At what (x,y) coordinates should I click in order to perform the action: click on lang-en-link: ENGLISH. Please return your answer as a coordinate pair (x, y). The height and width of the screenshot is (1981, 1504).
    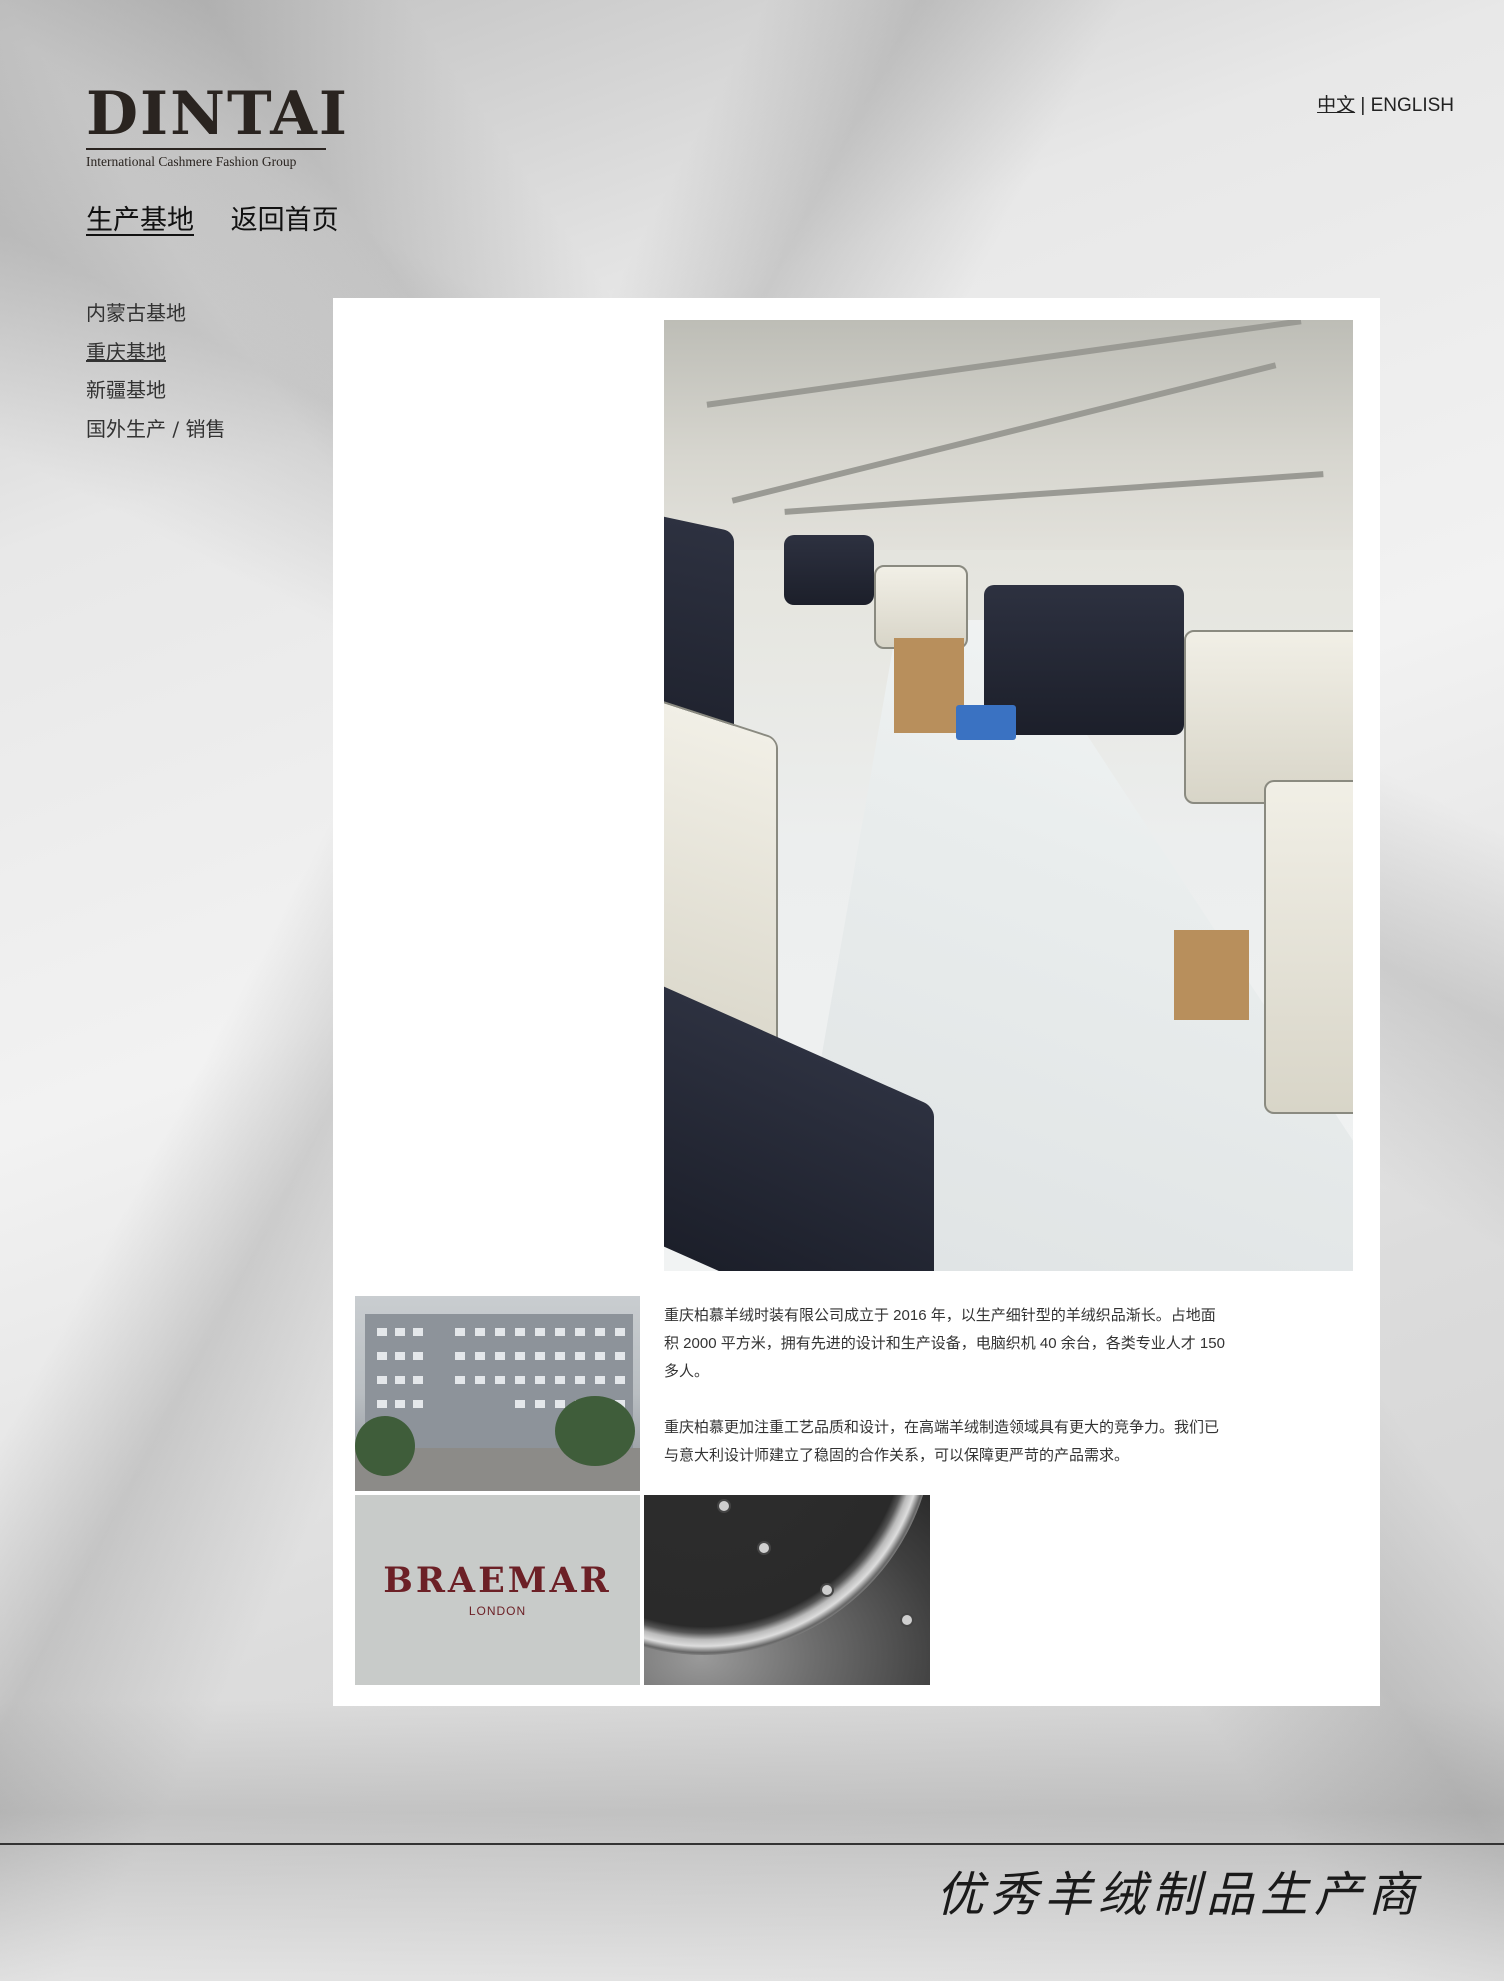
    Looking at the image, I should click on (1412, 105).